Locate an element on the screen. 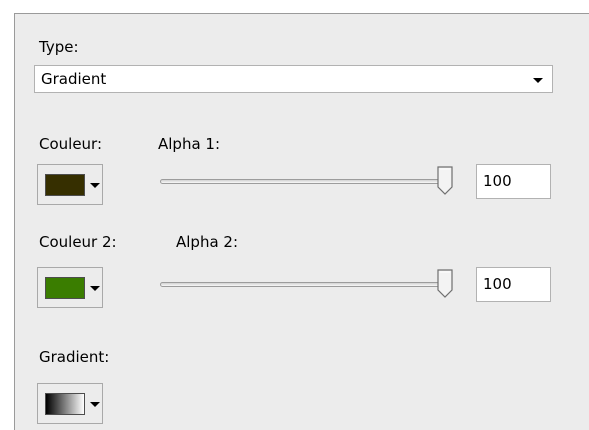 The height and width of the screenshot is (430, 589). color2-picker-button is located at coordinates (70, 287).